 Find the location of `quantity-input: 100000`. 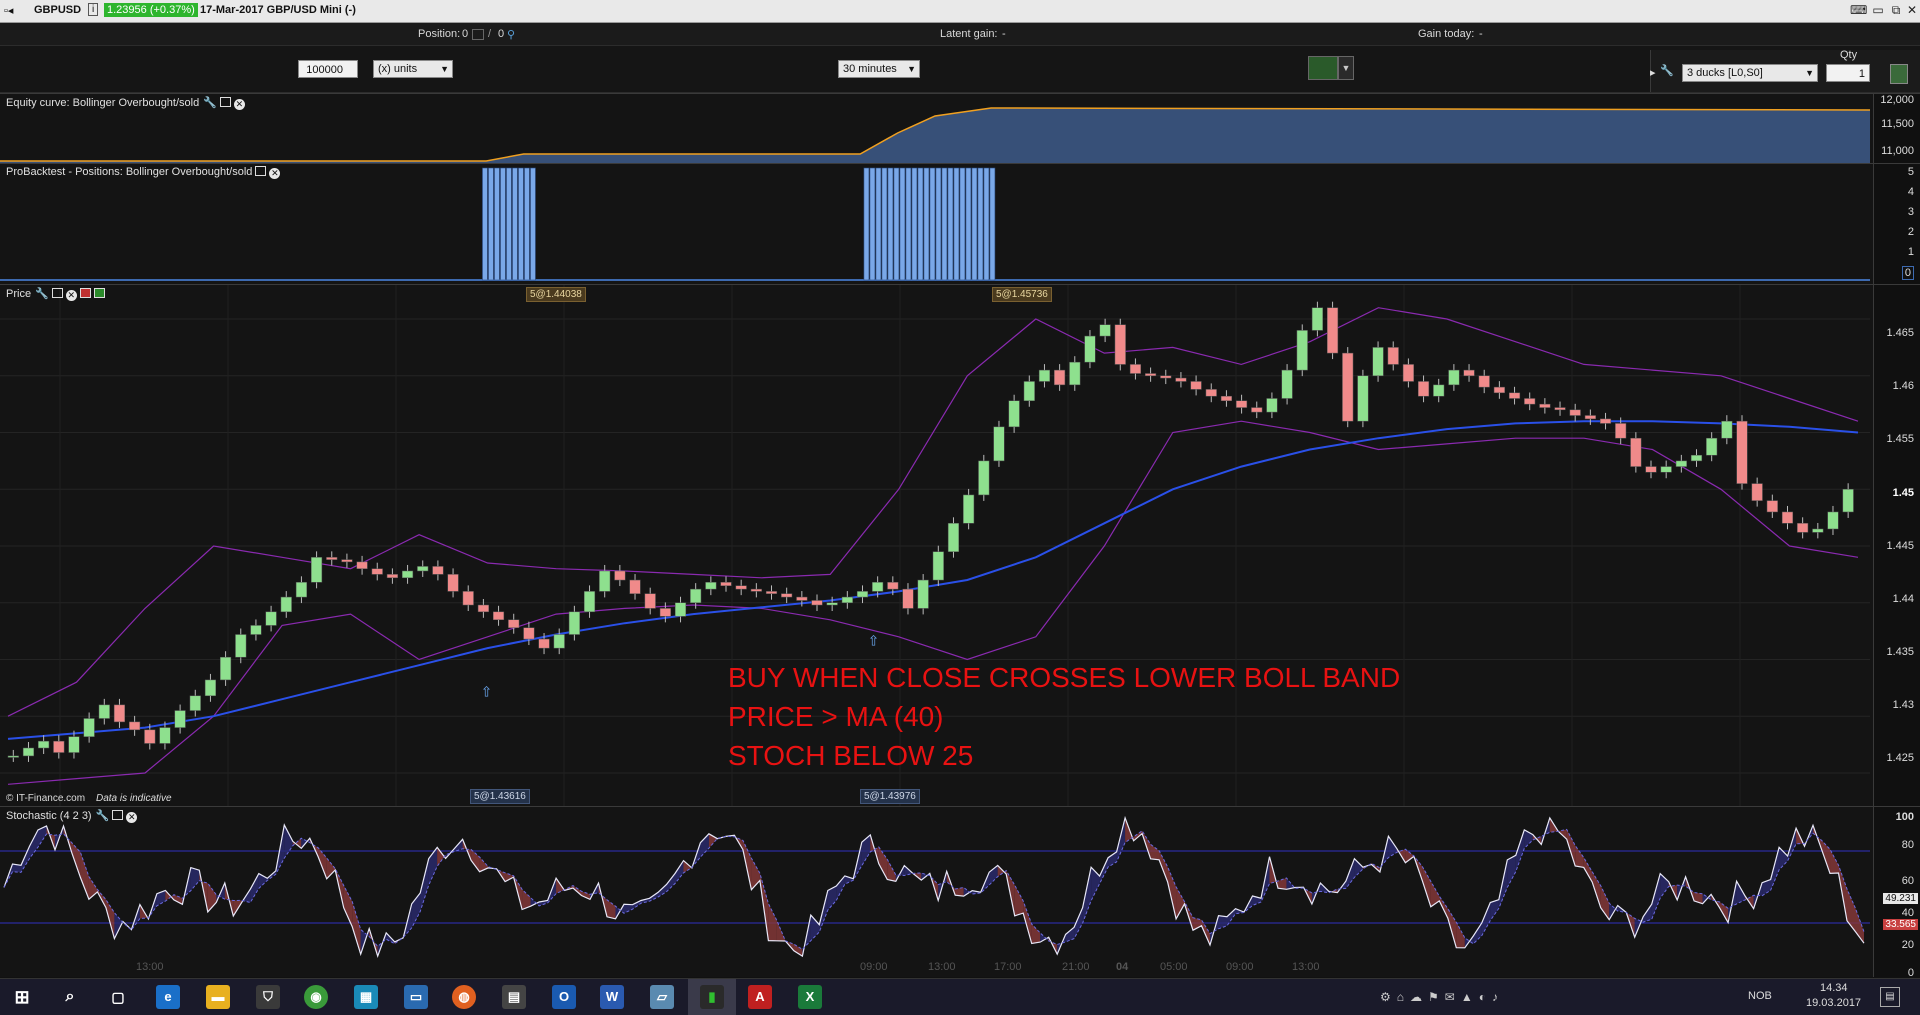

quantity-input: 100000 is located at coordinates (328, 69).